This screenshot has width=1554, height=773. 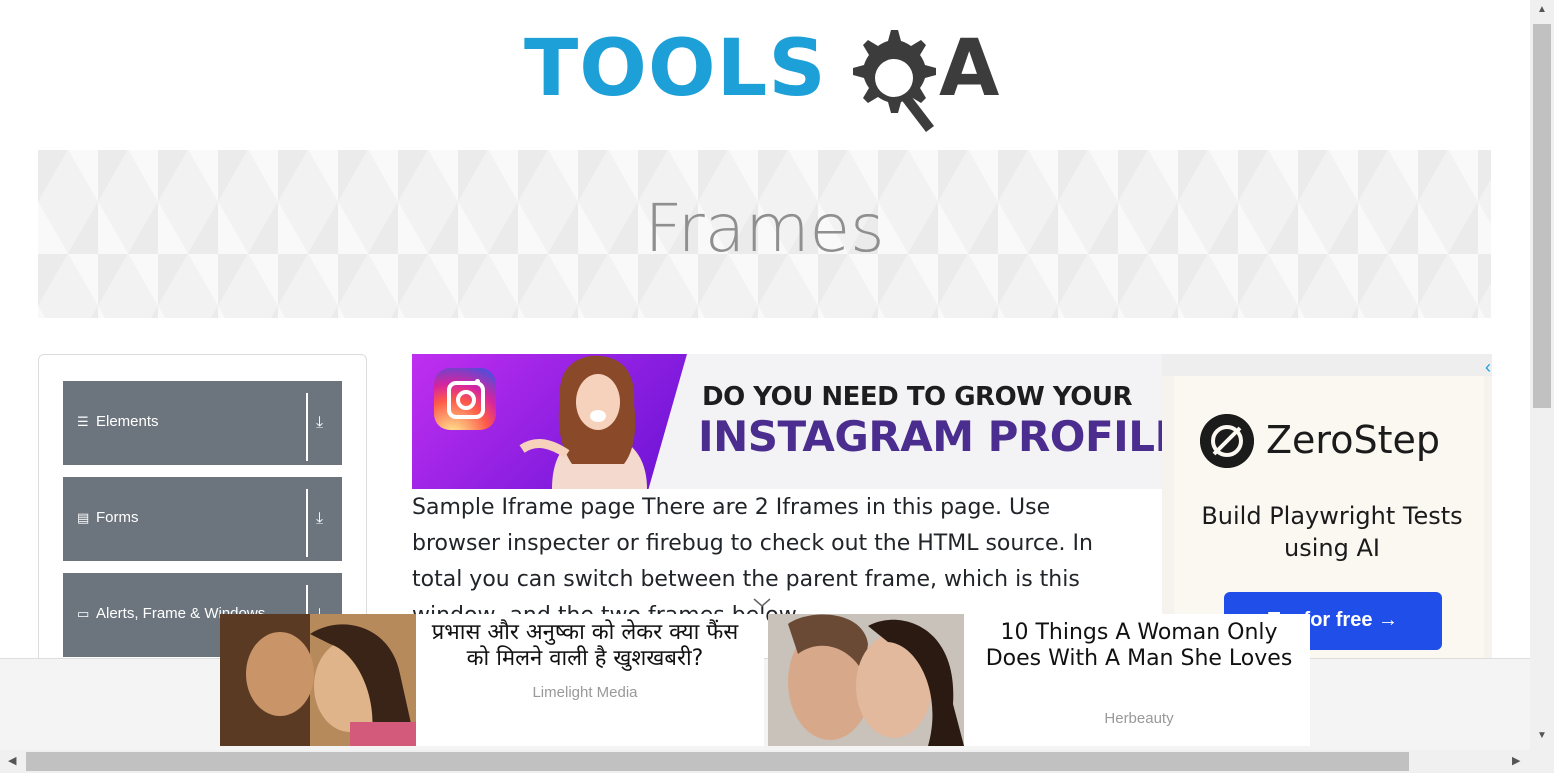 What do you see at coordinates (583, 422) in the screenshot?
I see `woman-photo` at bounding box center [583, 422].